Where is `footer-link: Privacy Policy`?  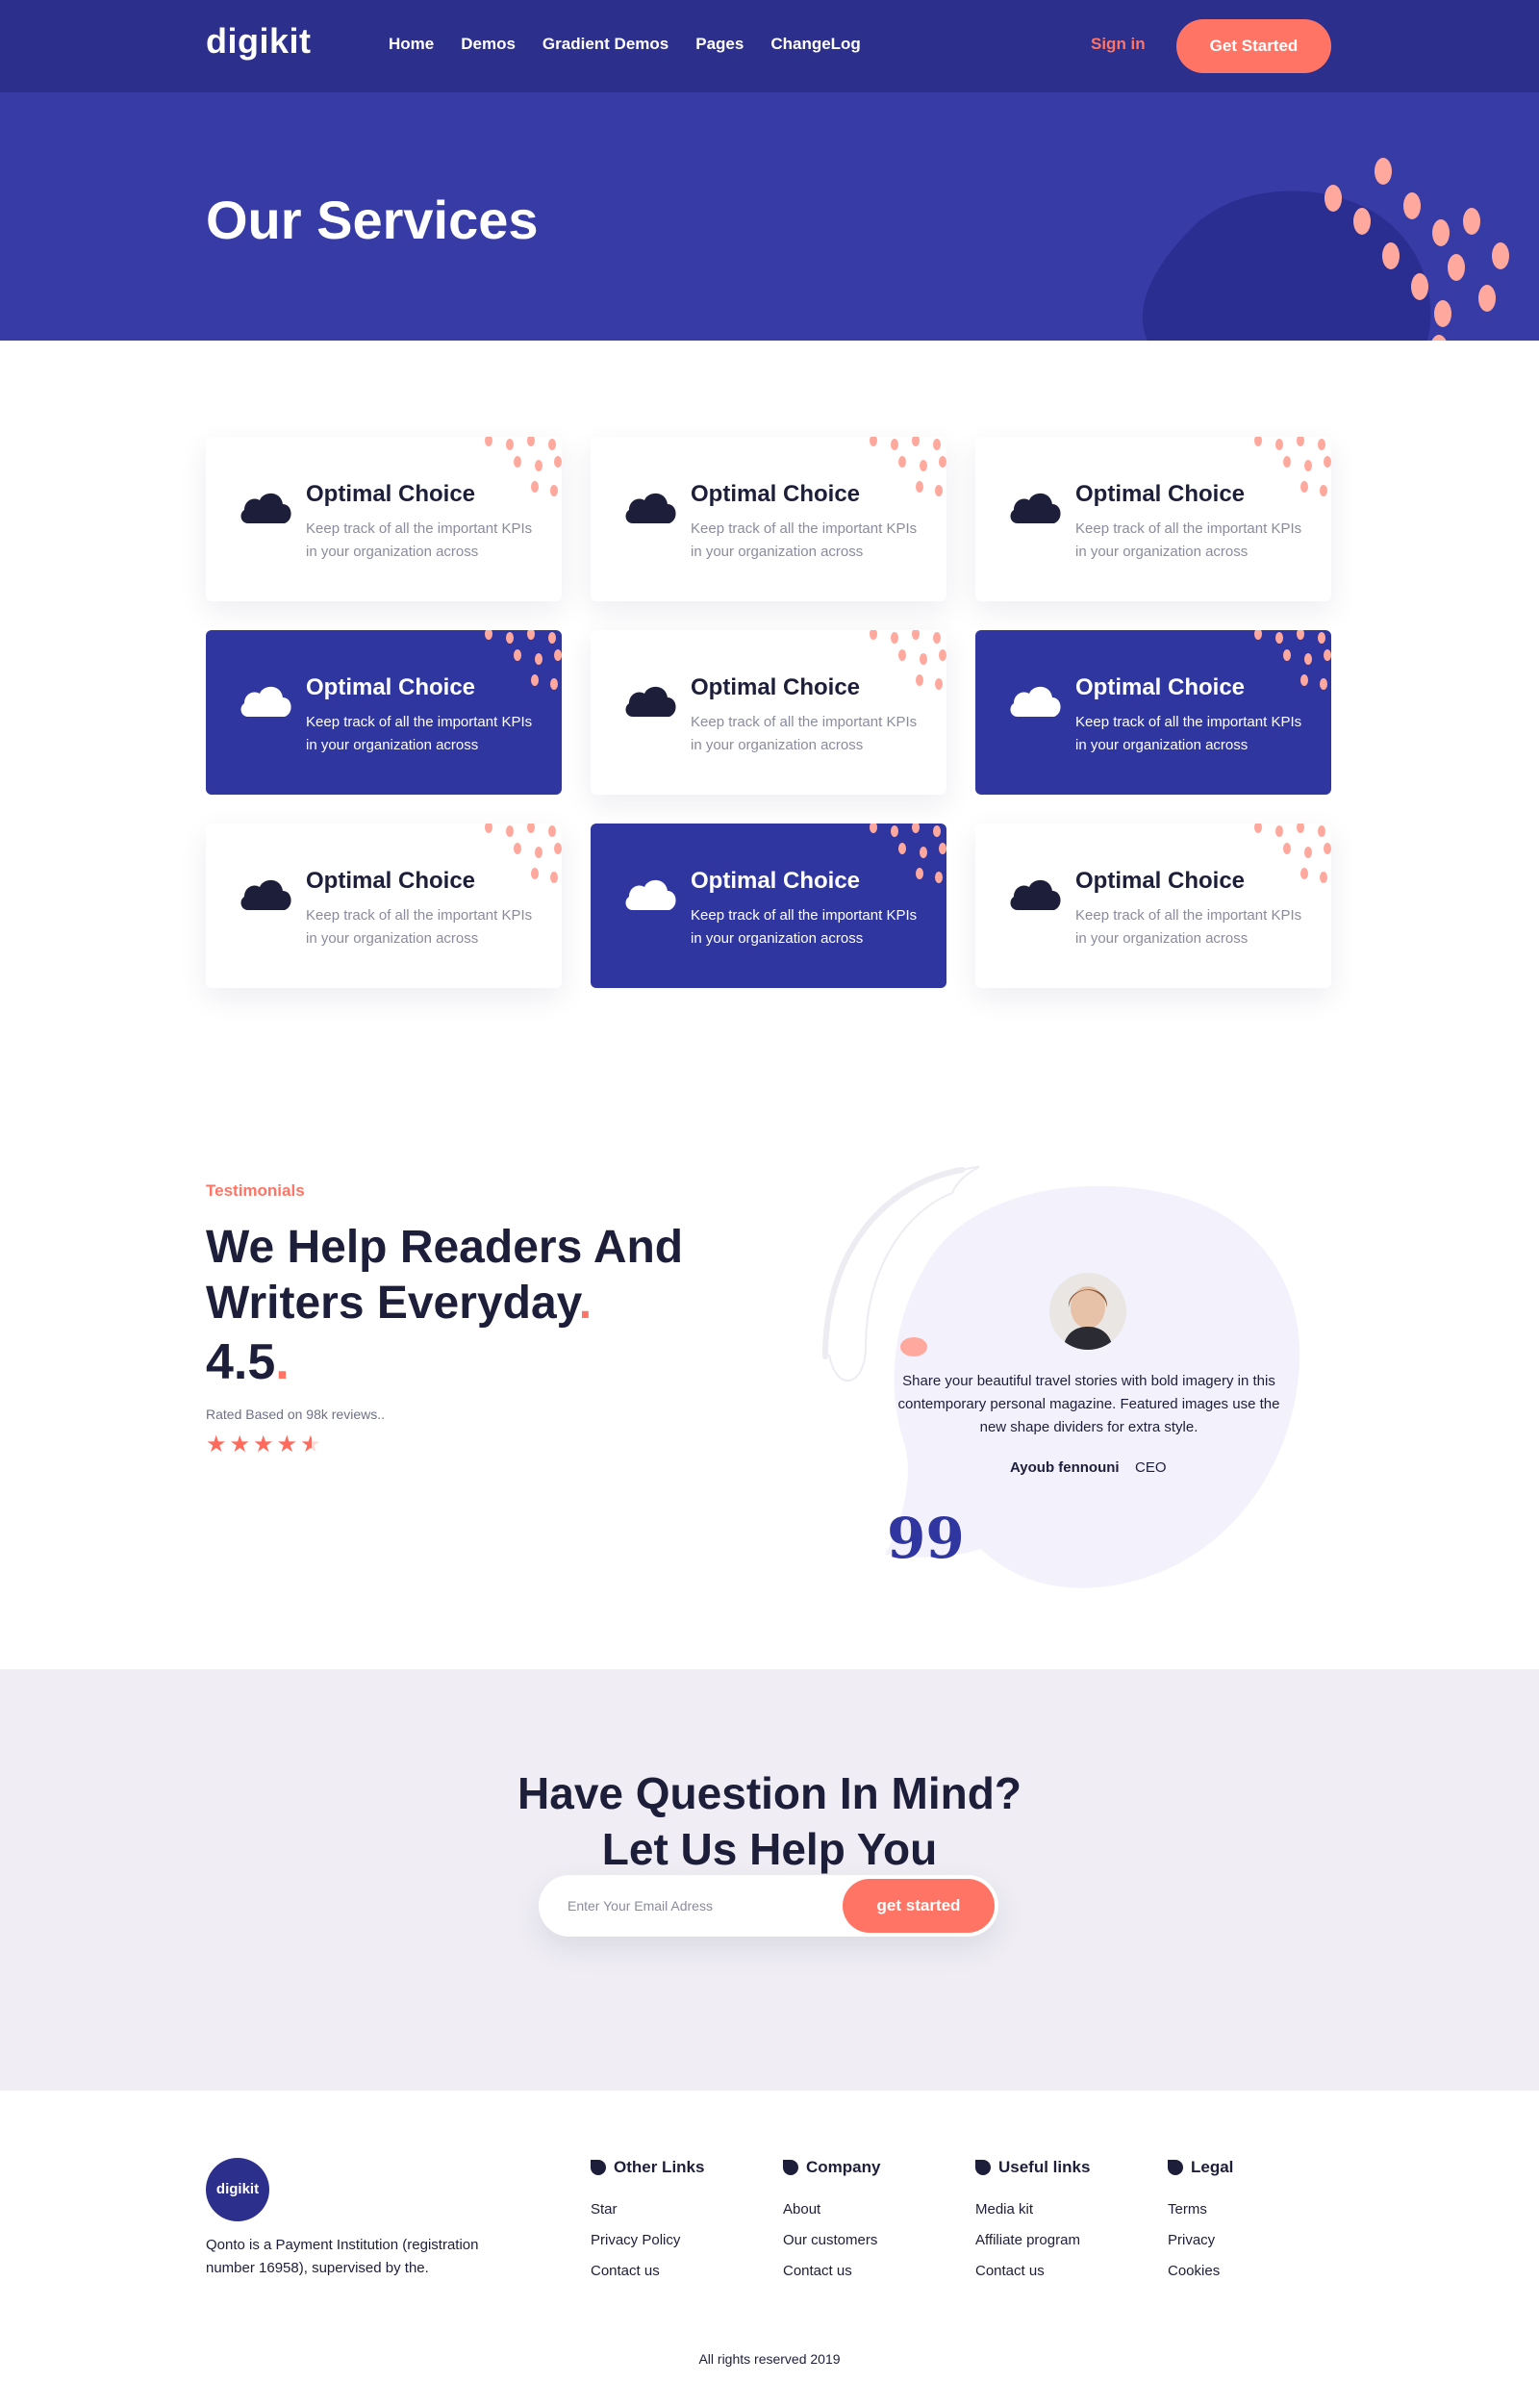
footer-link: Privacy Policy is located at coordinates (677, 2240).